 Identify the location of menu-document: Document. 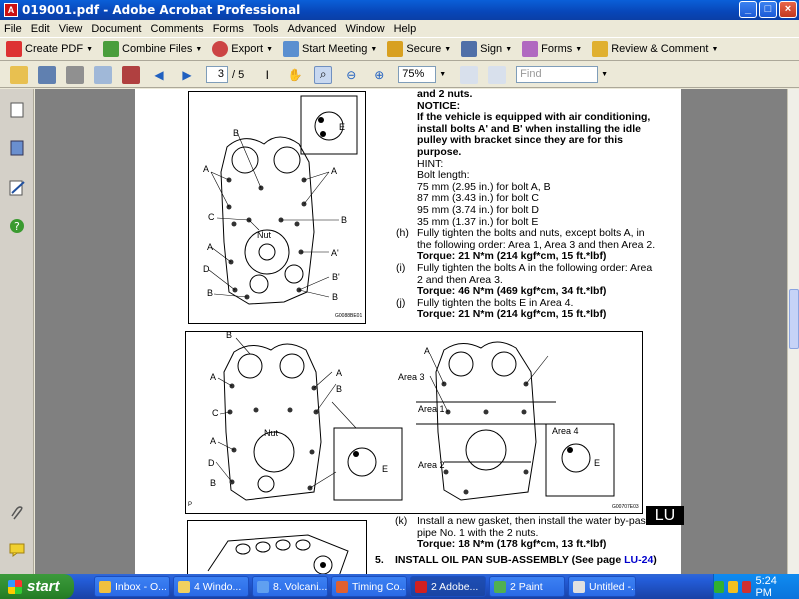
(116, 29).